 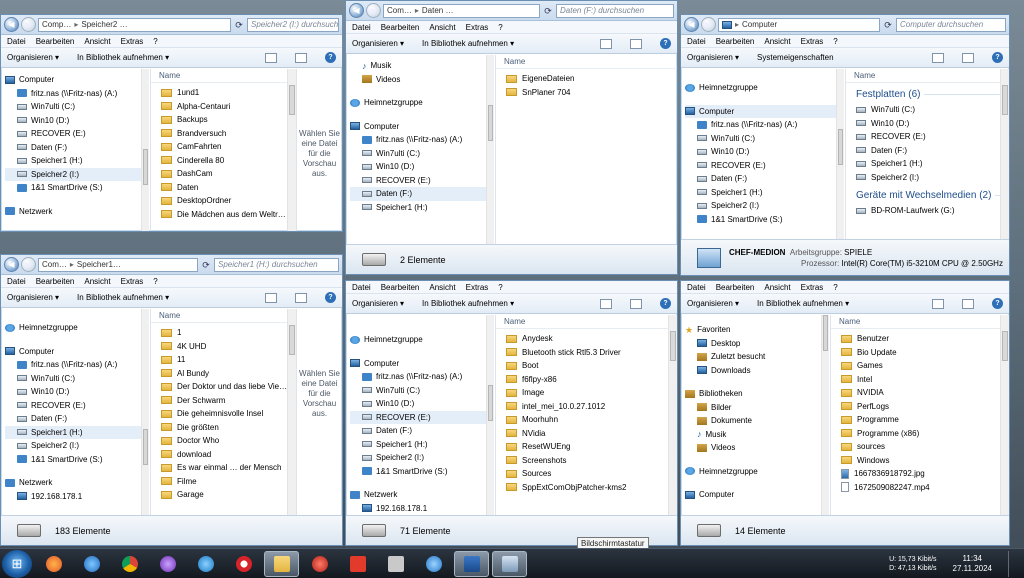 What do you see at coordinates (76, 460) in the screenshot?
I see `nav-item-drive: 1&1 SmartDrive (S:)` at bounding box center [76, 460].